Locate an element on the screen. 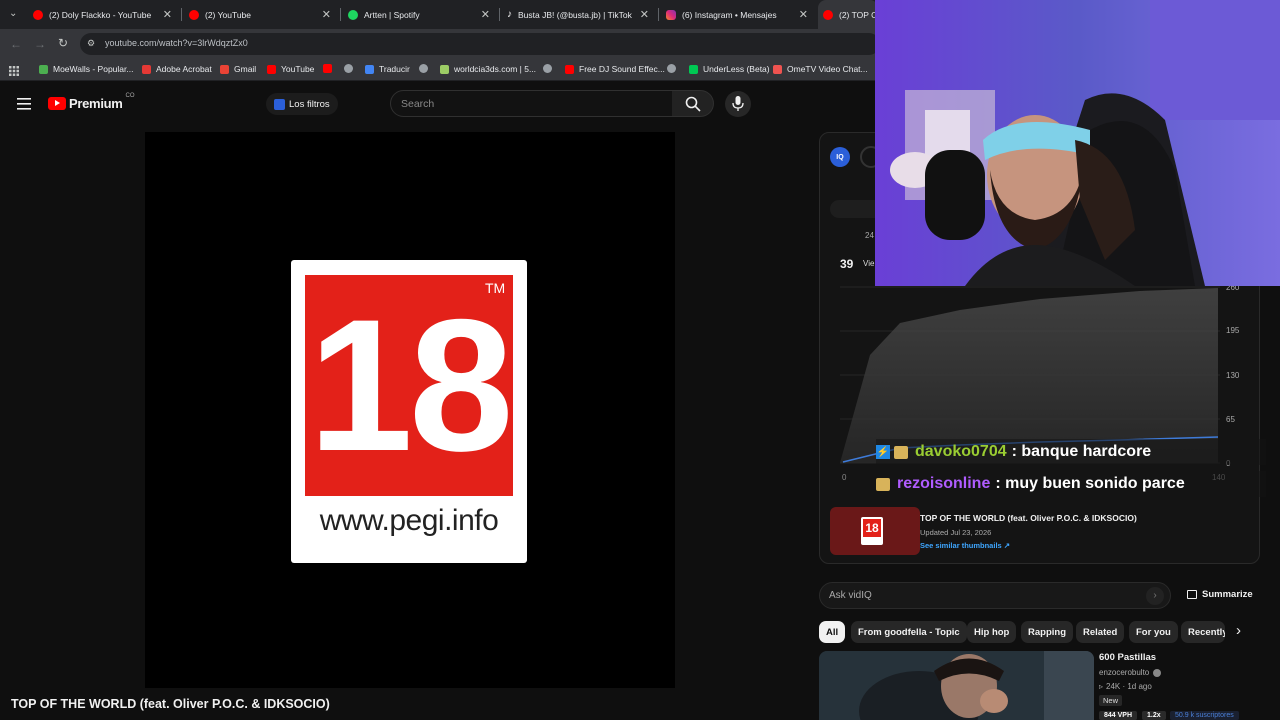 This screenshot has width=1280, height=720. recommended-thumbnail is located at coordinates (956, 685).